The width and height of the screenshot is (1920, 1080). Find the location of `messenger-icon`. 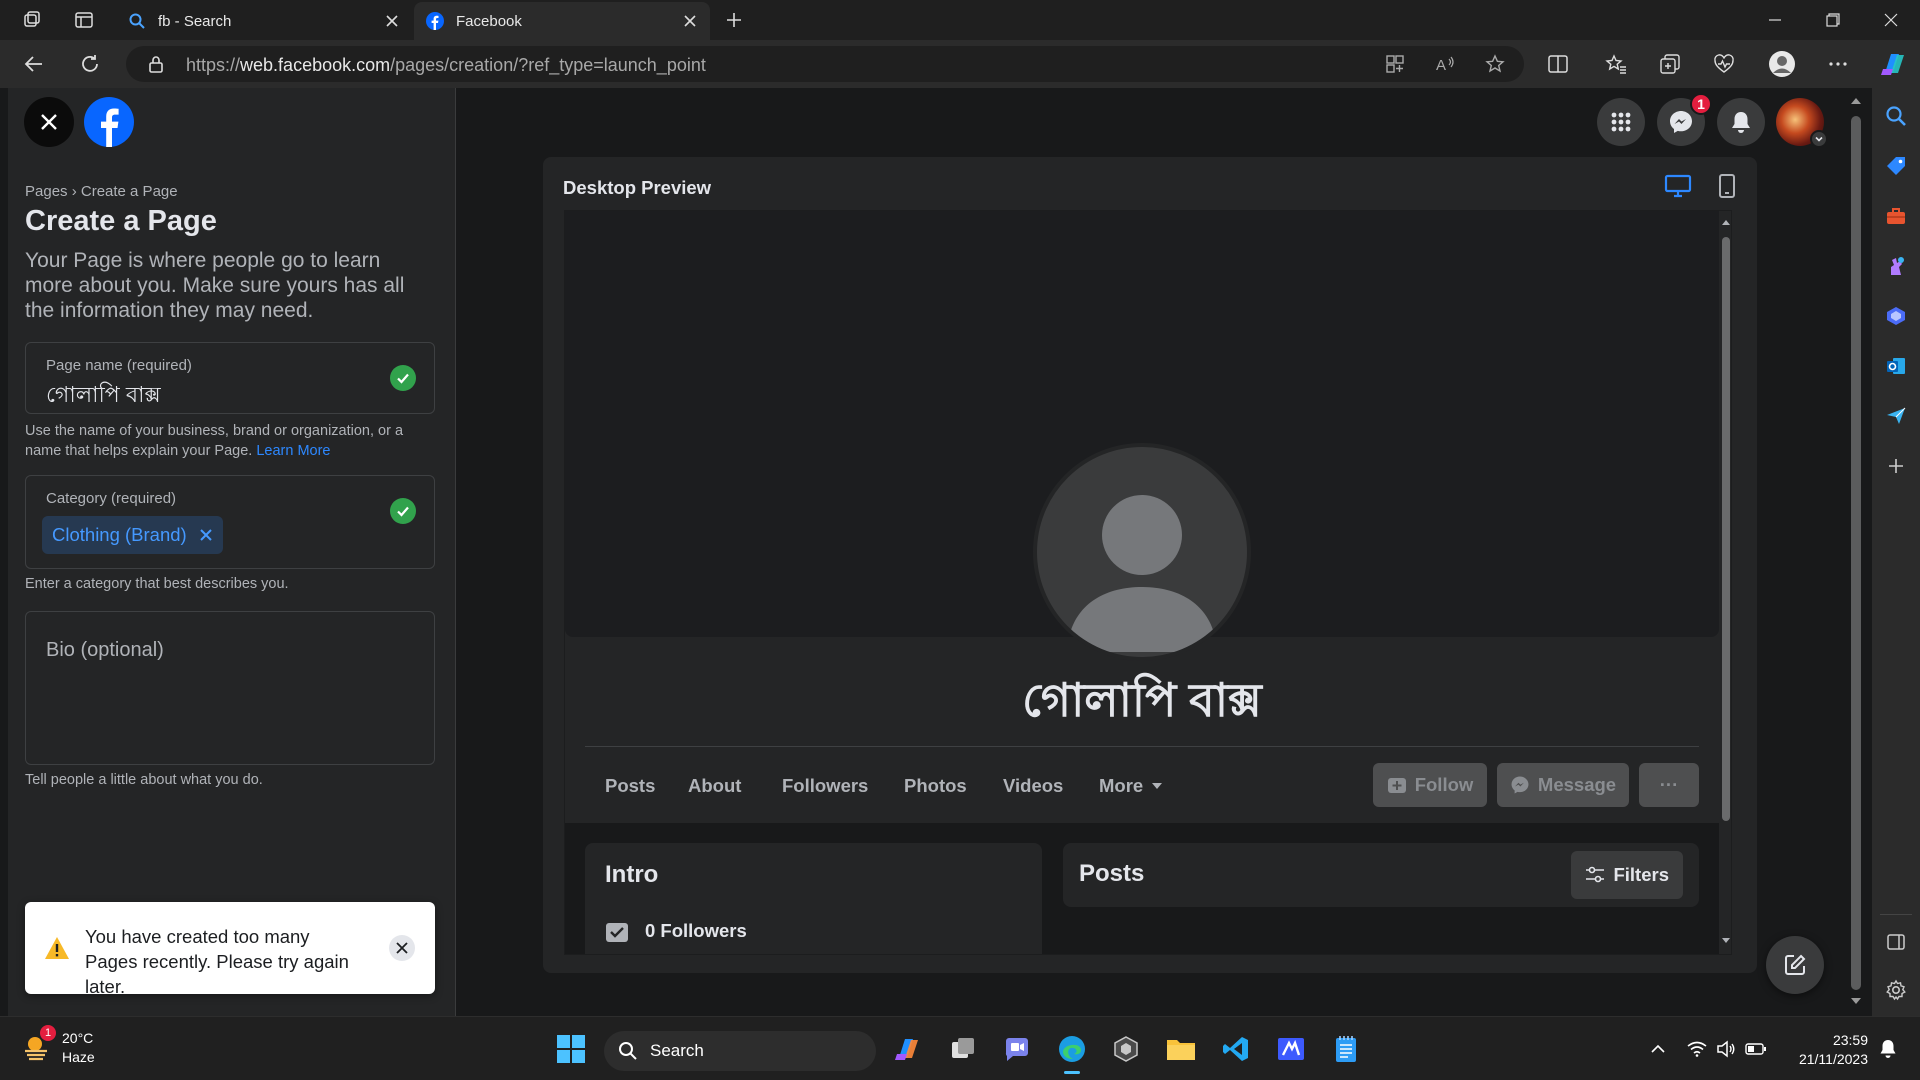

messenger-icon is located at coordinates (1520, 785).